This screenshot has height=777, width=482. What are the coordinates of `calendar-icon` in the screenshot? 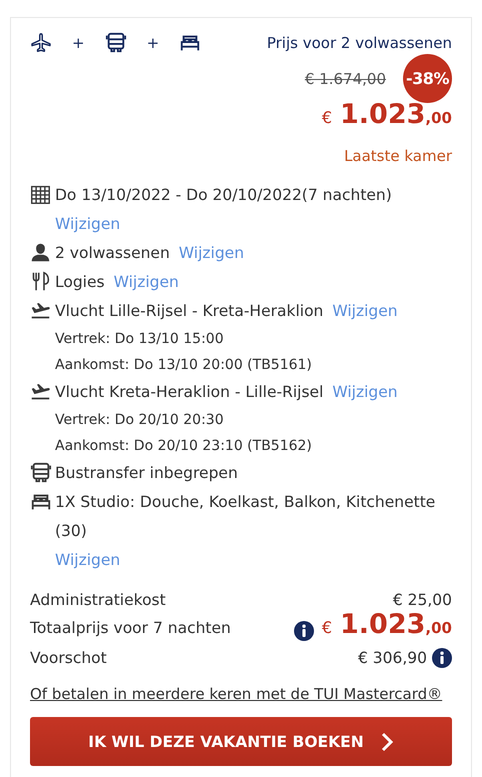 It's located at (40, 194).